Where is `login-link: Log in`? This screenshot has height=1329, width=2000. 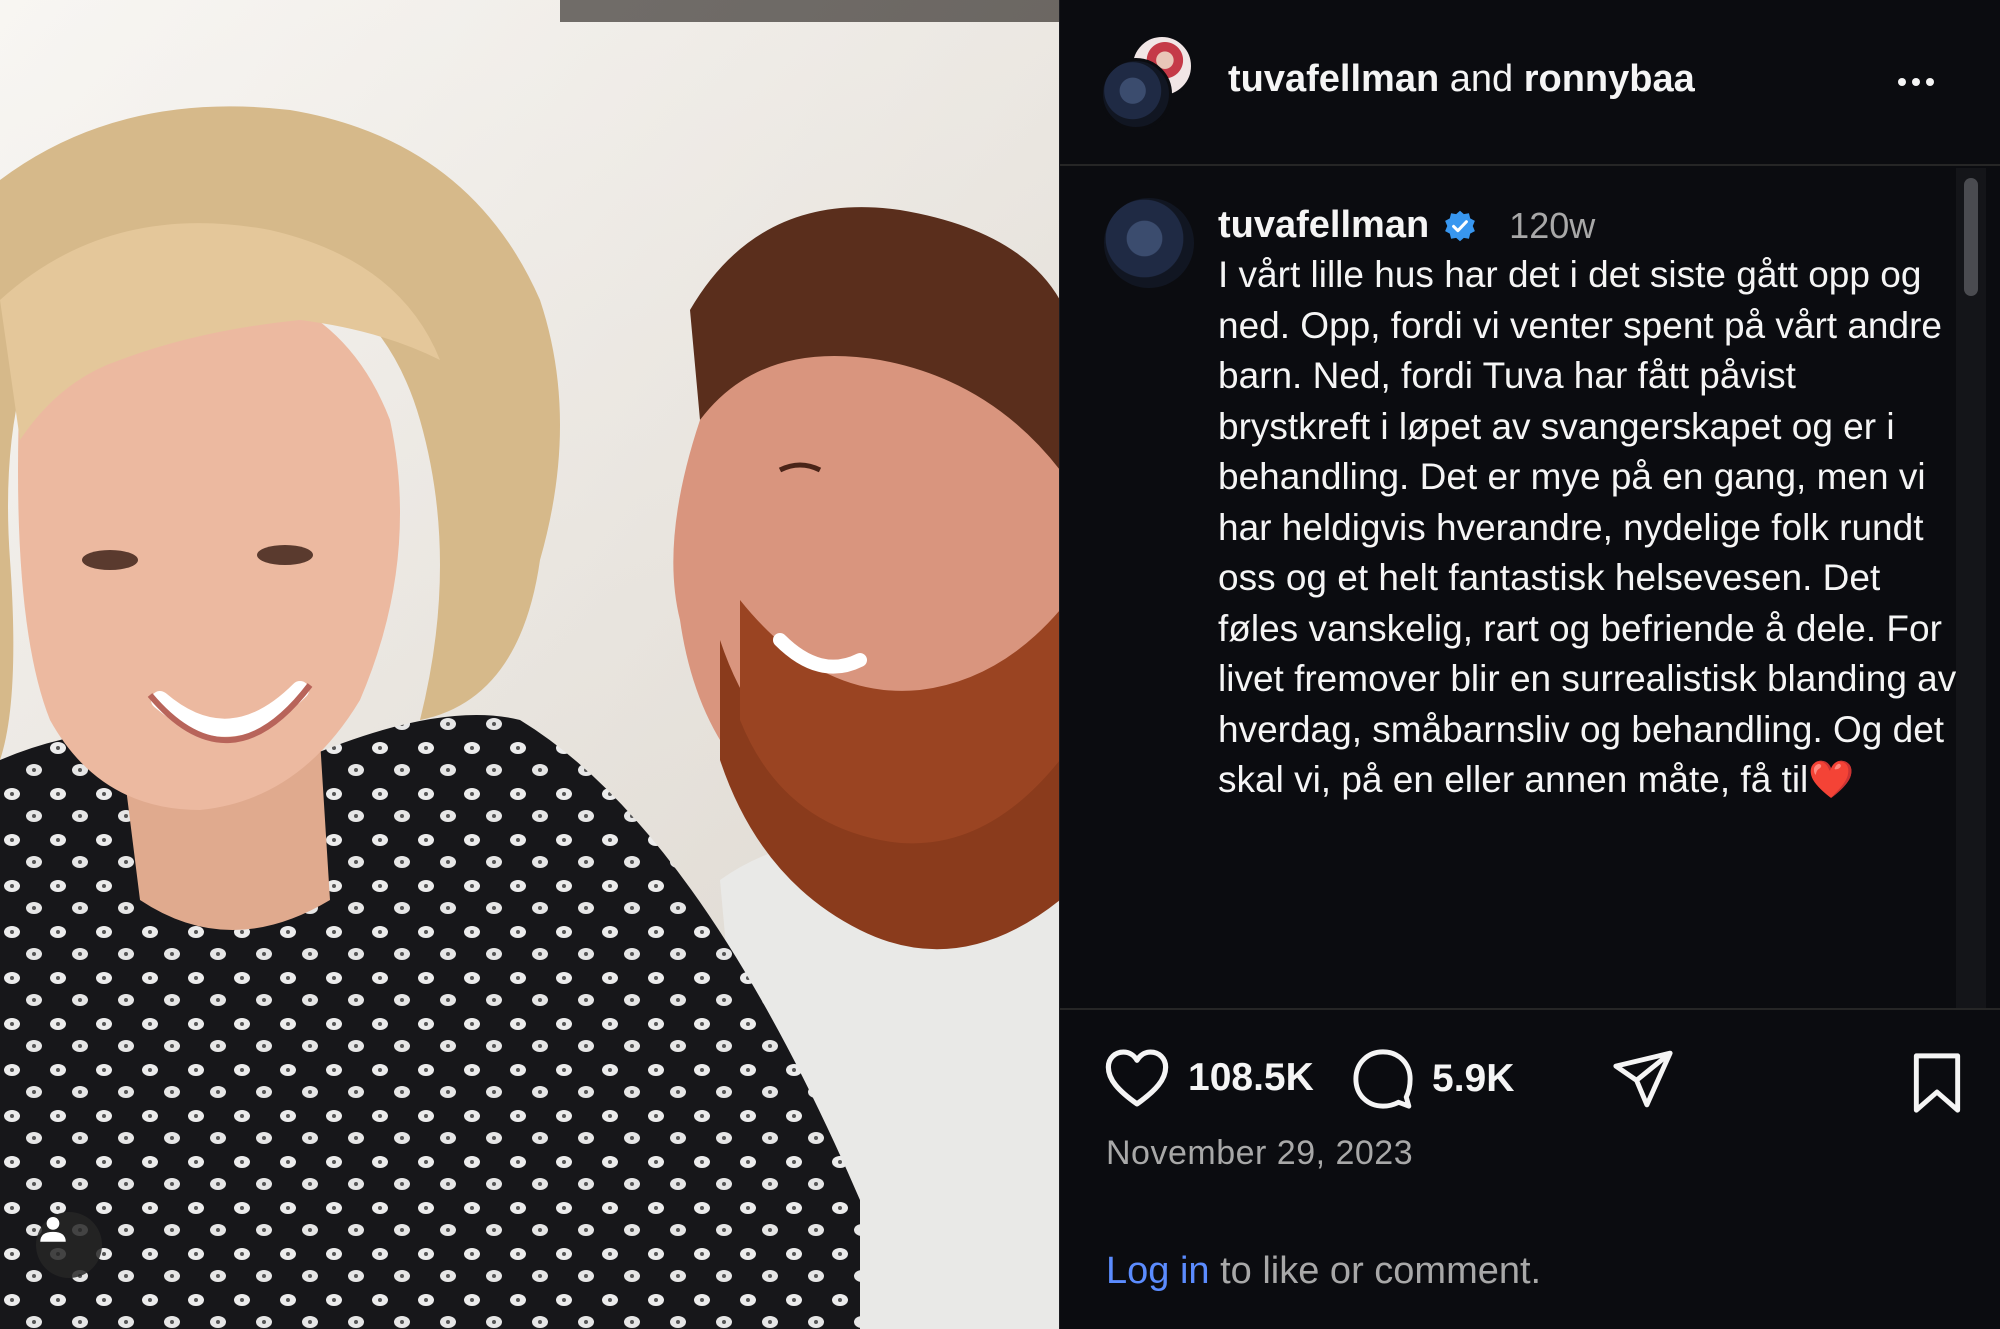
login-link: Log in is located at coordinates (1158, 1271).